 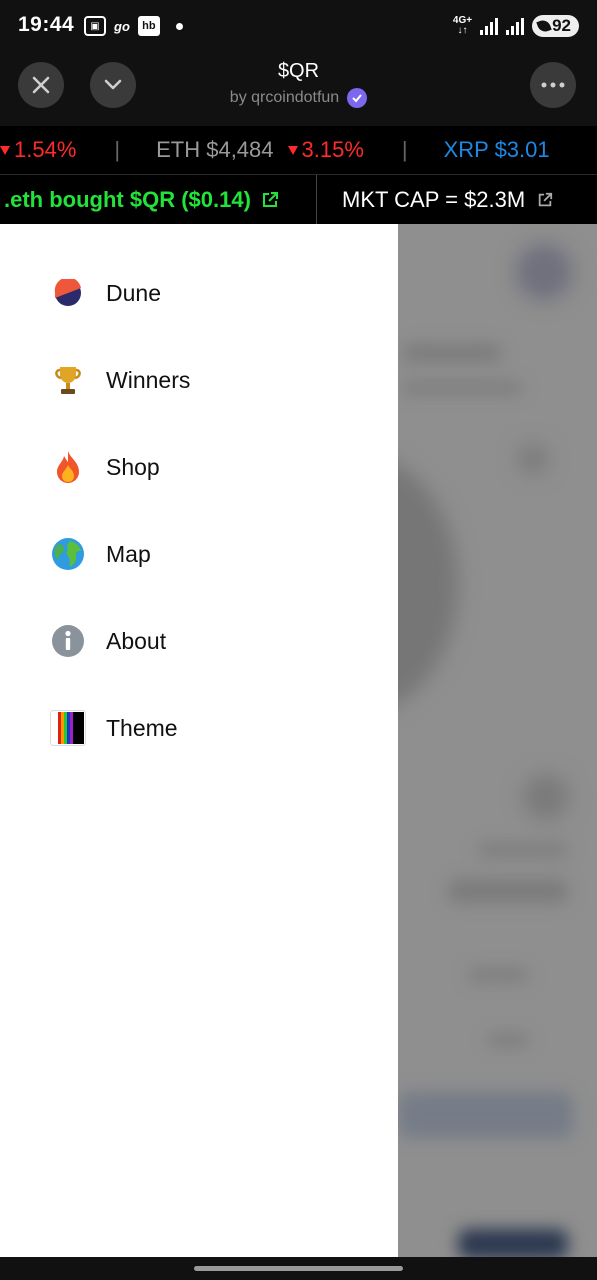 I want to click on buy-activity-text: .eth bought $QR ($0.14), so click(x=127, y=199).